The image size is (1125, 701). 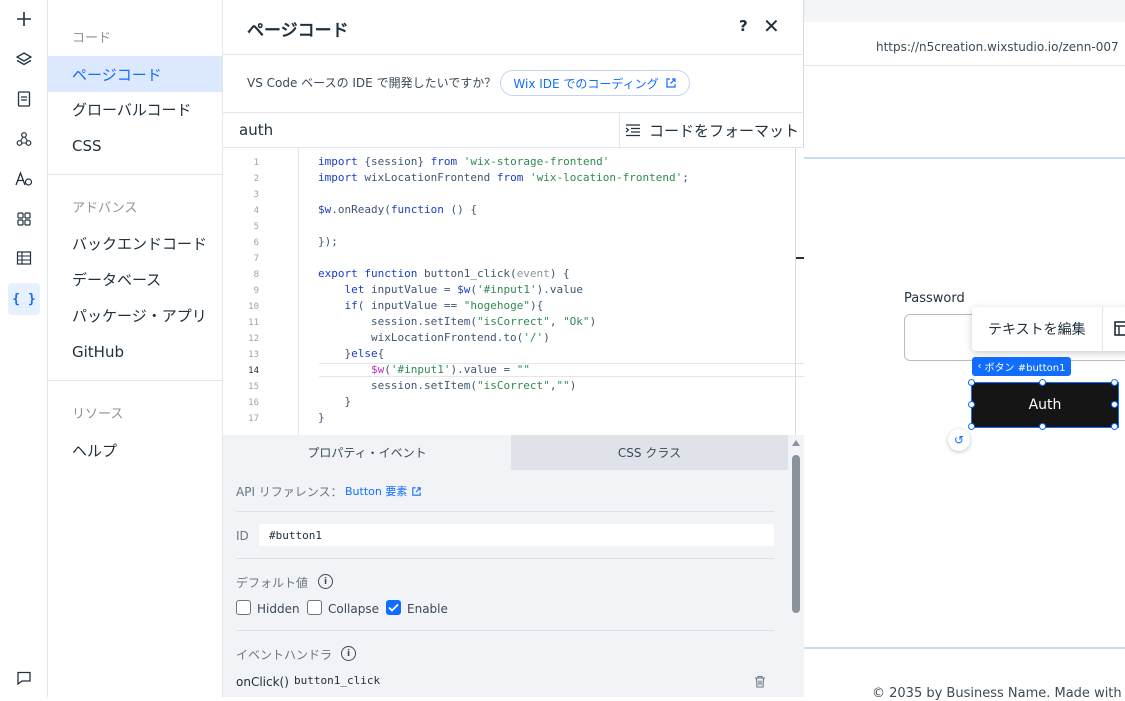 I want to click on resize-marker, so click(x=800, y=258).